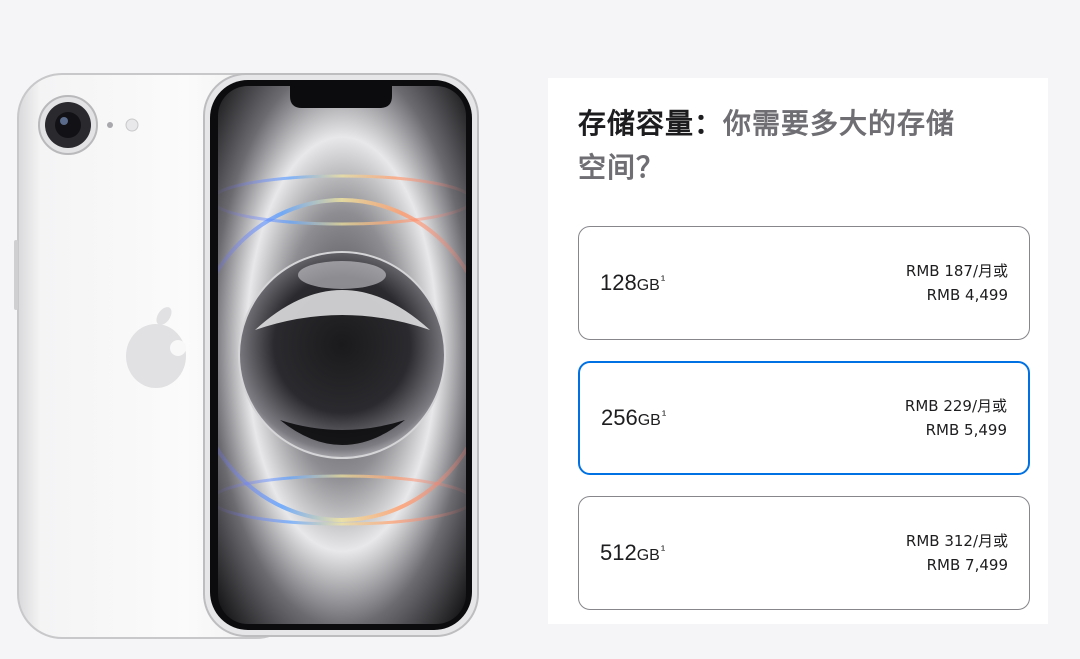 This screenshot has height=659, width=1080. Describe the element at coordinates (778, 146) in the screenshot. I see `storage-heading: 存储容量：你需要多大的存储空间？` at that location.